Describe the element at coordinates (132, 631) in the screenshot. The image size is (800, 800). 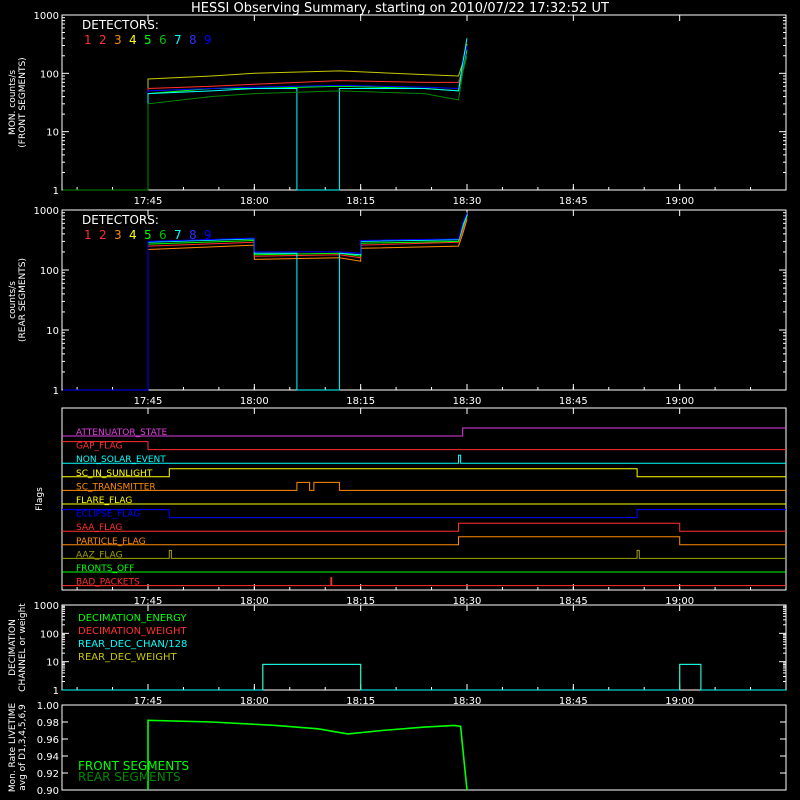
I see `legend-label: DECIMATION_WEIGHT` at that location.